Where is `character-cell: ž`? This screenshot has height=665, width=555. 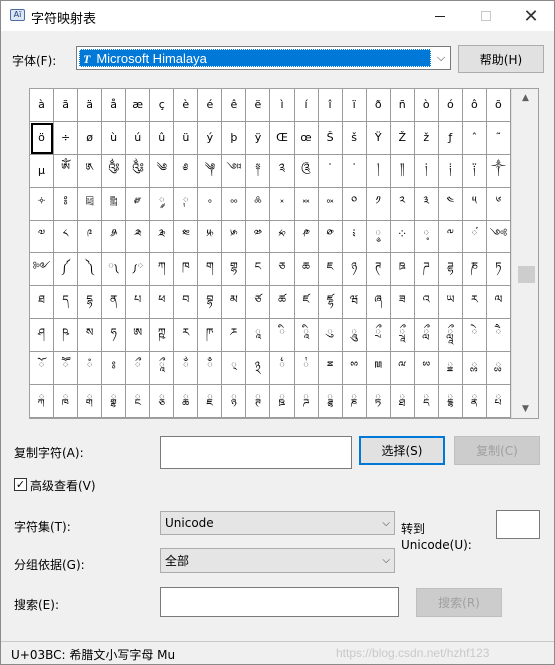 character-cell: ž is located at coordinates (426, 138).